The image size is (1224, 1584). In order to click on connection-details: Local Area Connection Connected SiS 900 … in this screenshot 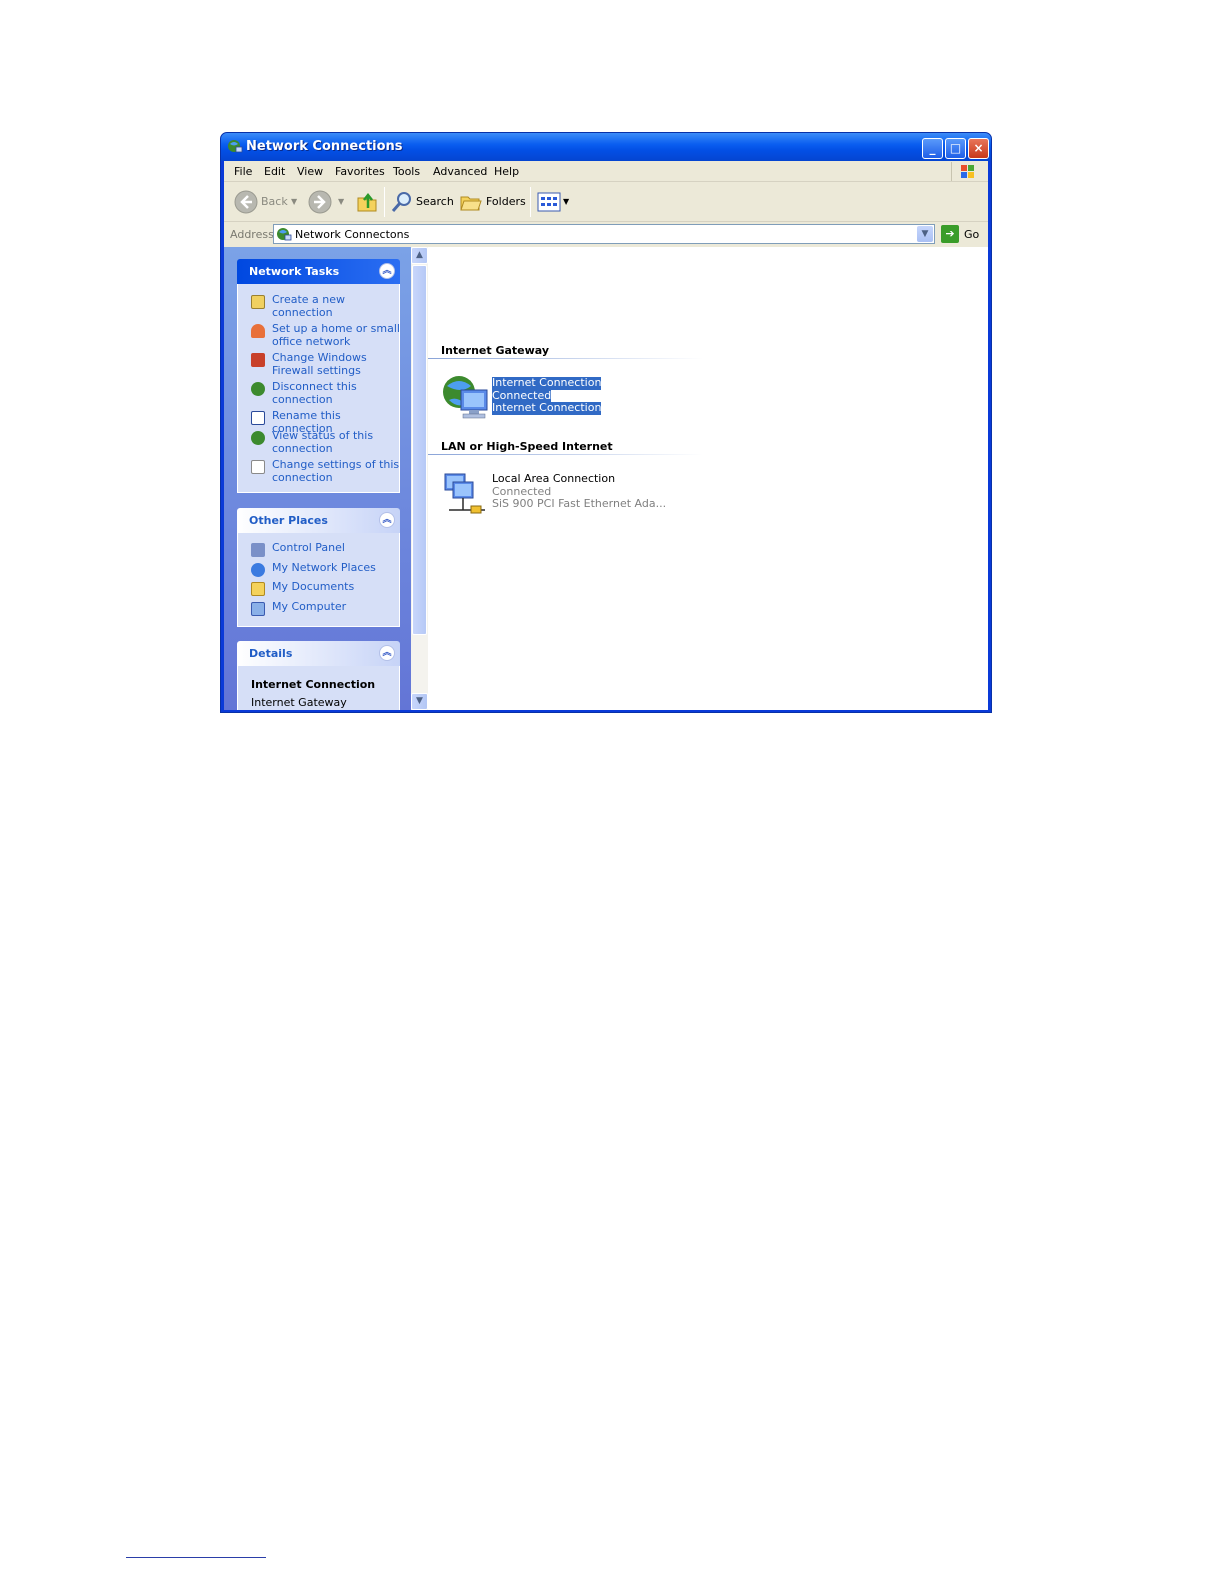, I will do `click(579, 491)`.